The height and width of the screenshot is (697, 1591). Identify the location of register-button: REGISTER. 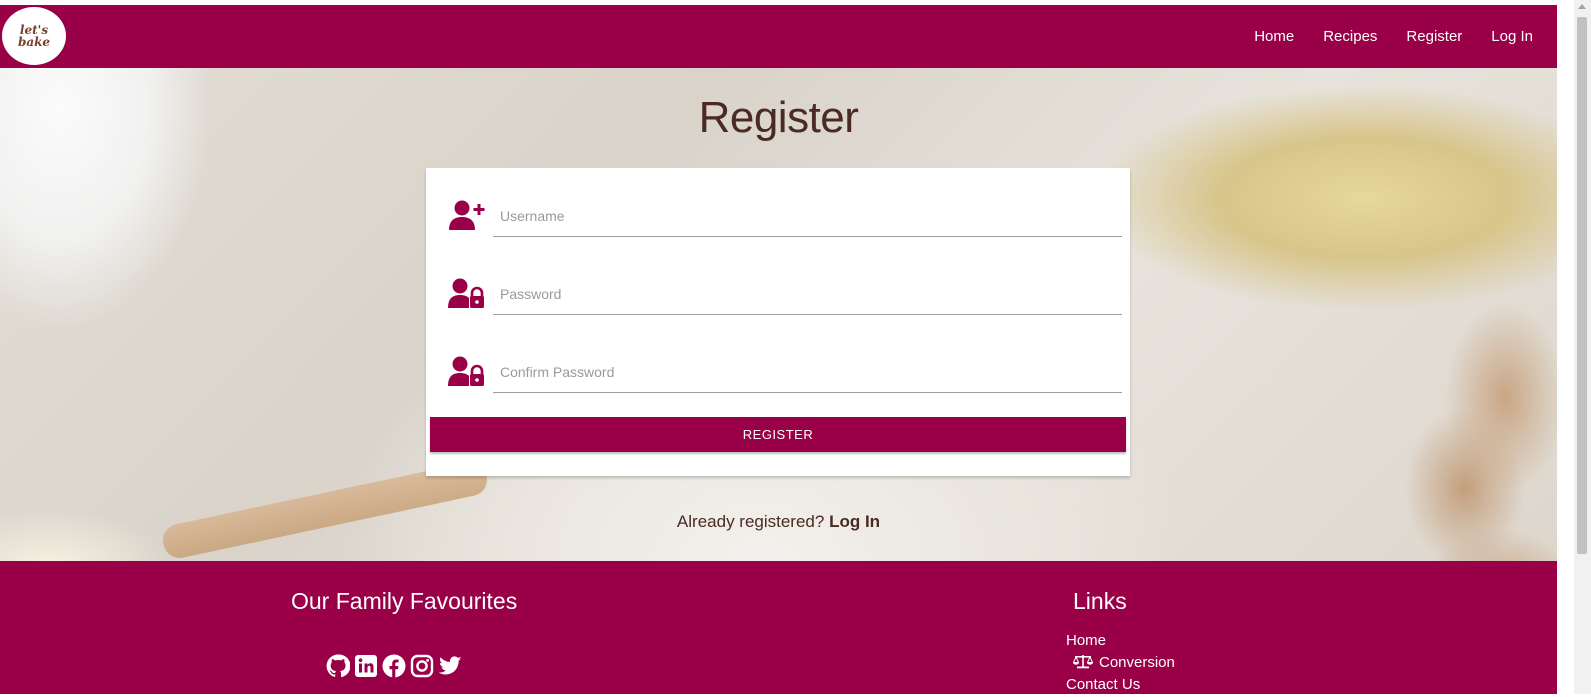
(778, 434).